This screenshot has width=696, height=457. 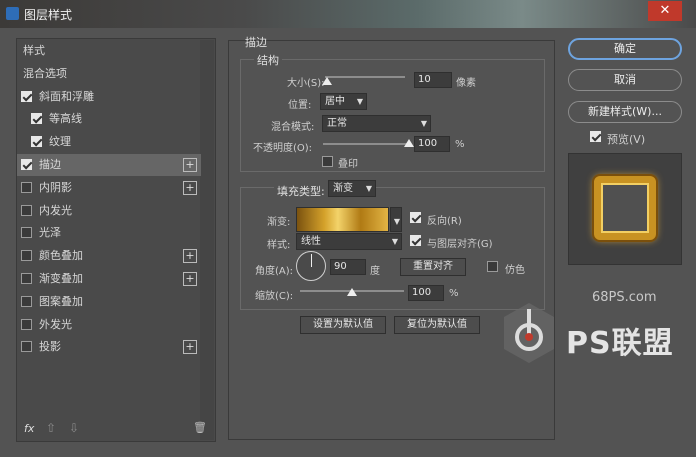 I want to click on style-value: 线性, so click(x=311, y=241).